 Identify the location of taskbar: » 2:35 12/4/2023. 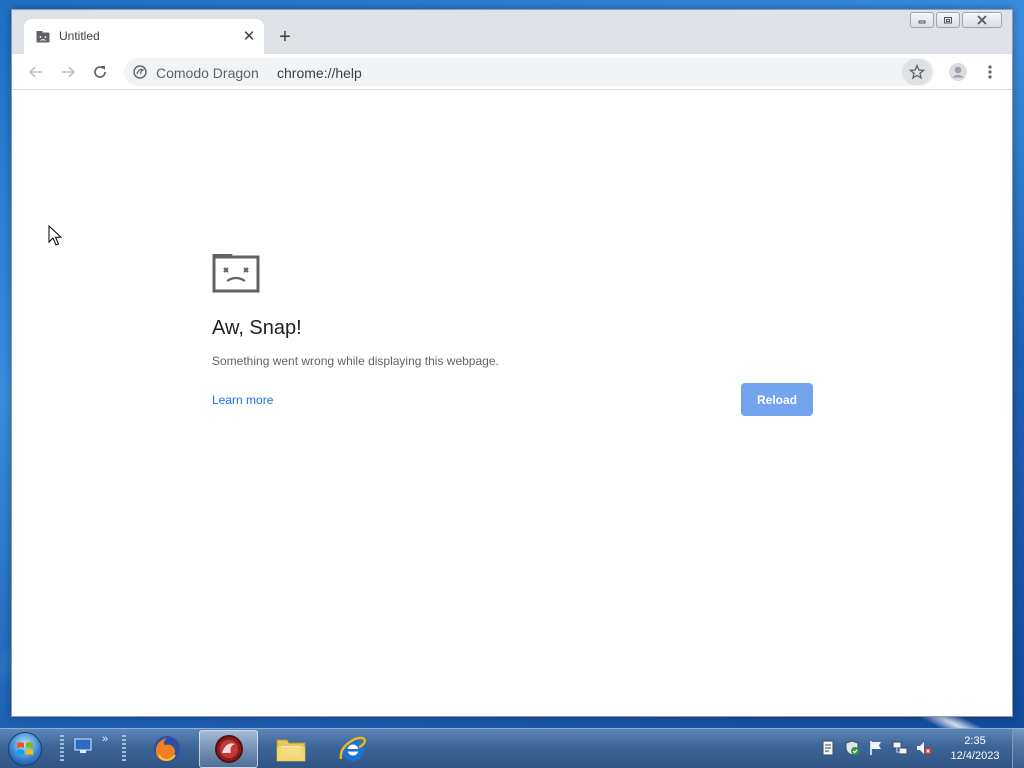
(512, 748).